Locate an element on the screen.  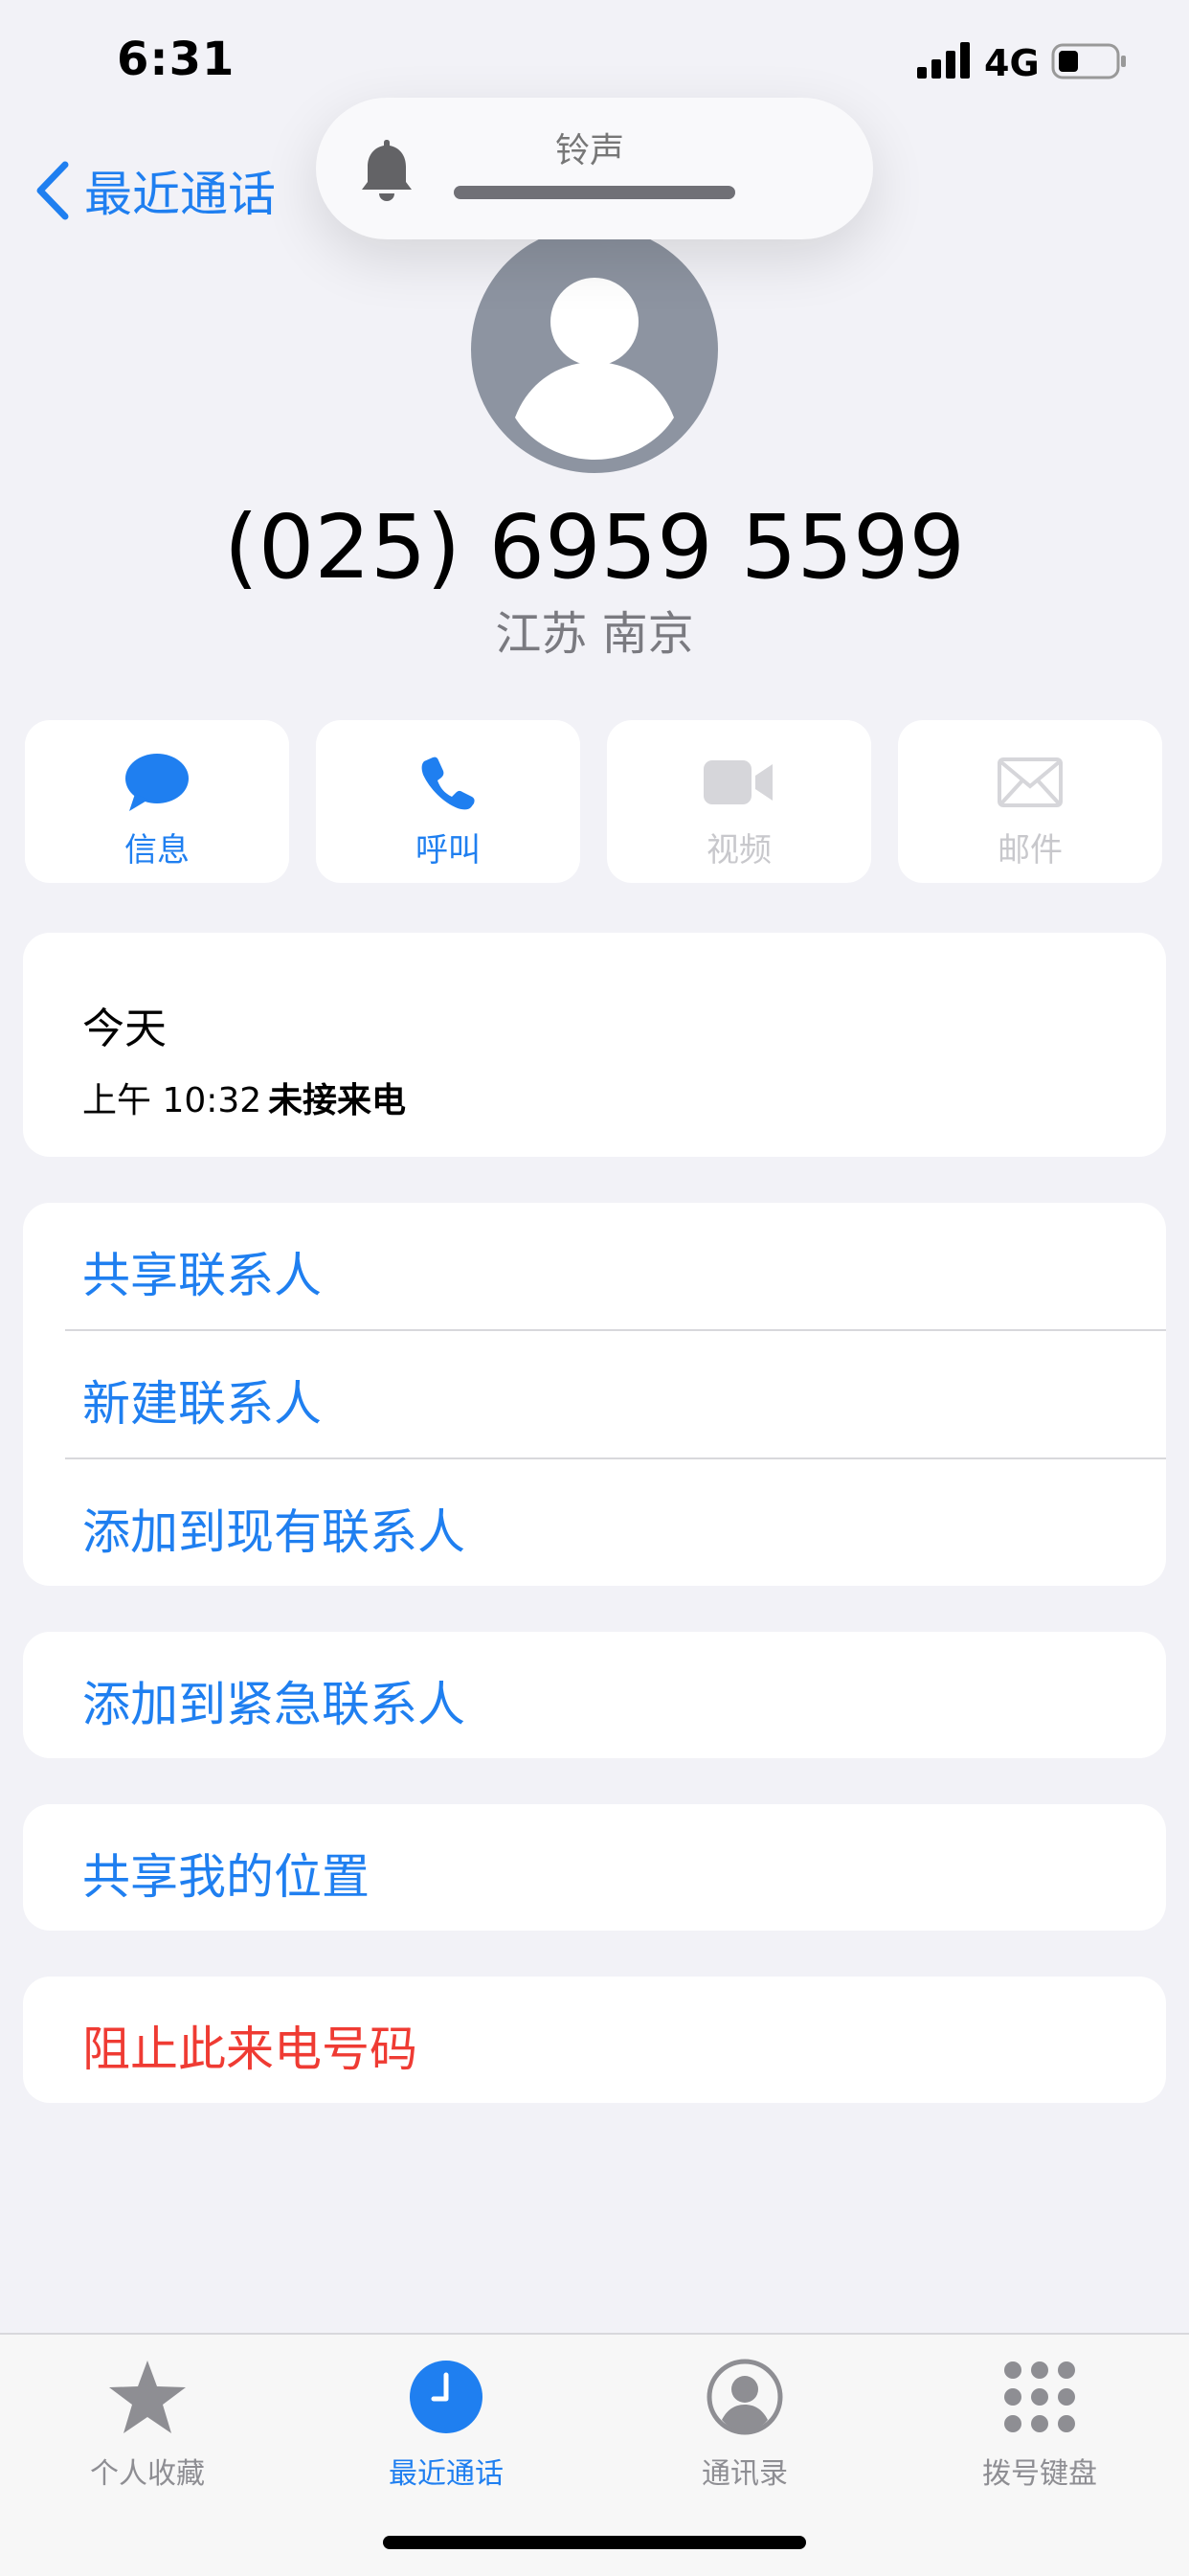
tab-recents: 最近通话 is located at coordinates (446, 2423).